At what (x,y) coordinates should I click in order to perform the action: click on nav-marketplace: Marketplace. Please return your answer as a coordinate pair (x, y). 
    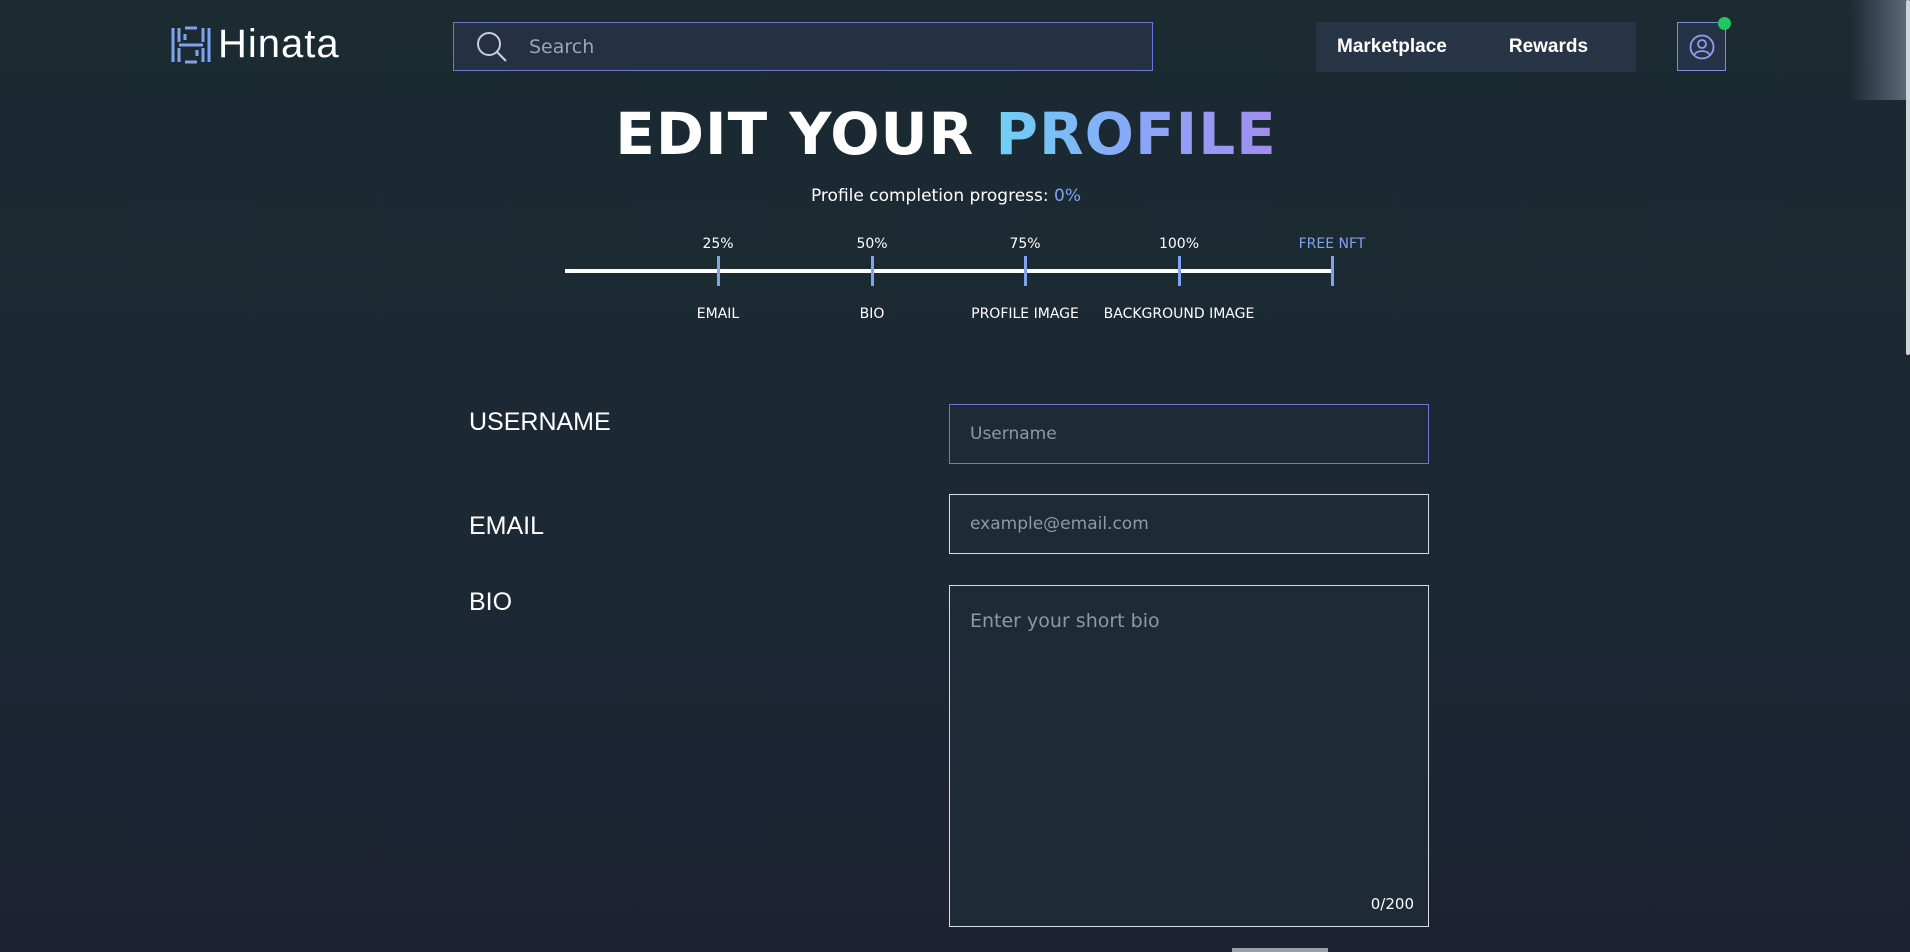
    Looking at the image, I should click on (1392, 47).